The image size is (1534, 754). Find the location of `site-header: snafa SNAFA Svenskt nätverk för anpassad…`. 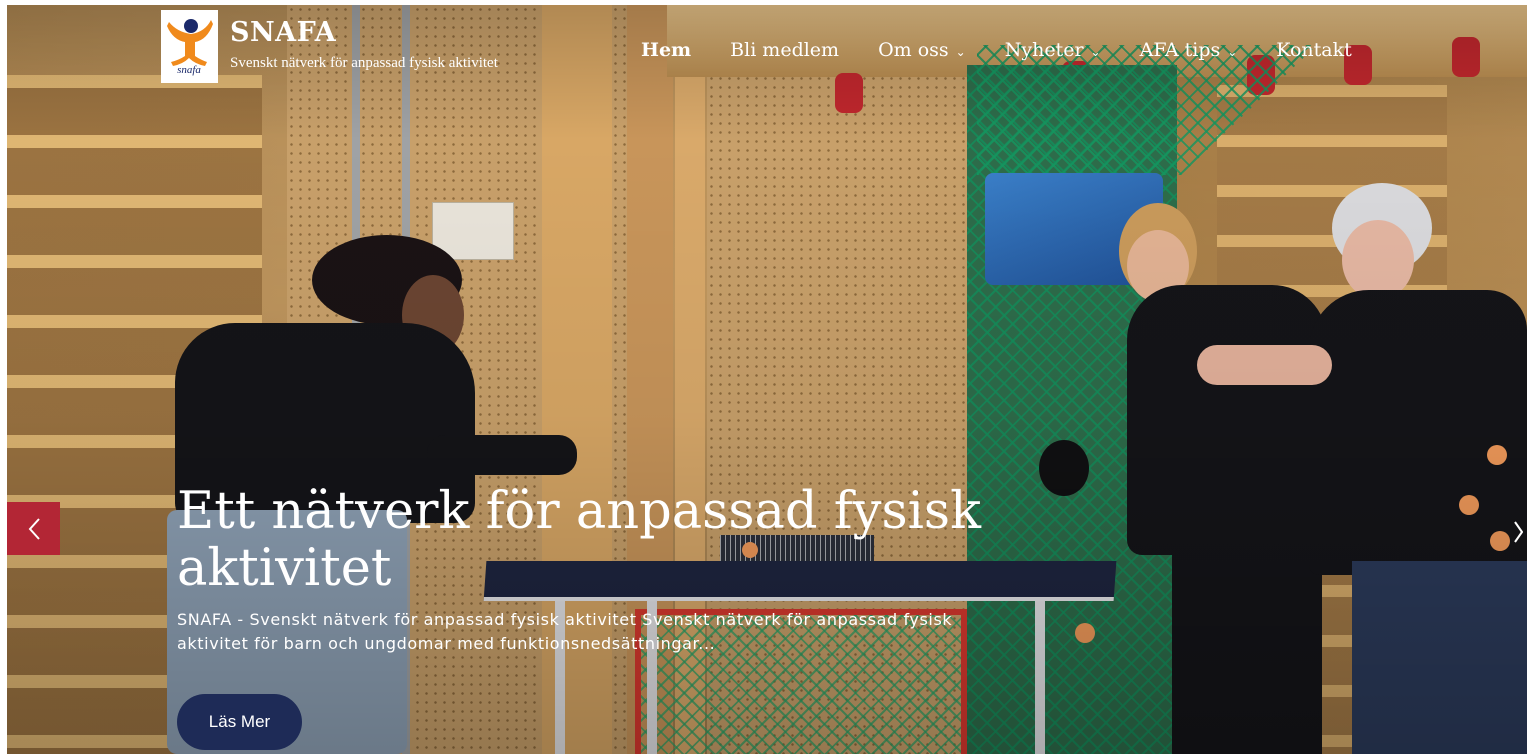

site-header: snafa SNAFA Svenskt nätverk för anpassad… is located at coordinates (767, 52).